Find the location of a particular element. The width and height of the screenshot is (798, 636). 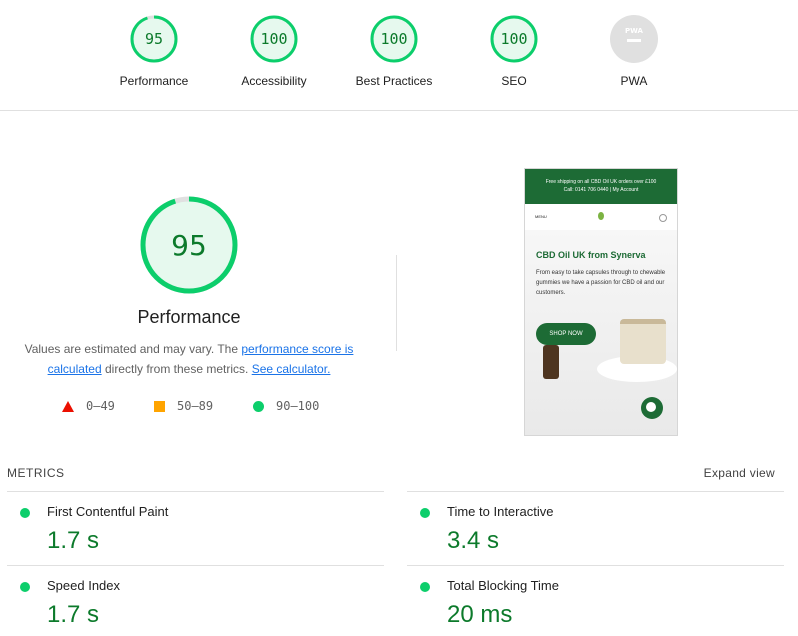

performance-gauge-ring: 95 is located at coordinates (154, 39).